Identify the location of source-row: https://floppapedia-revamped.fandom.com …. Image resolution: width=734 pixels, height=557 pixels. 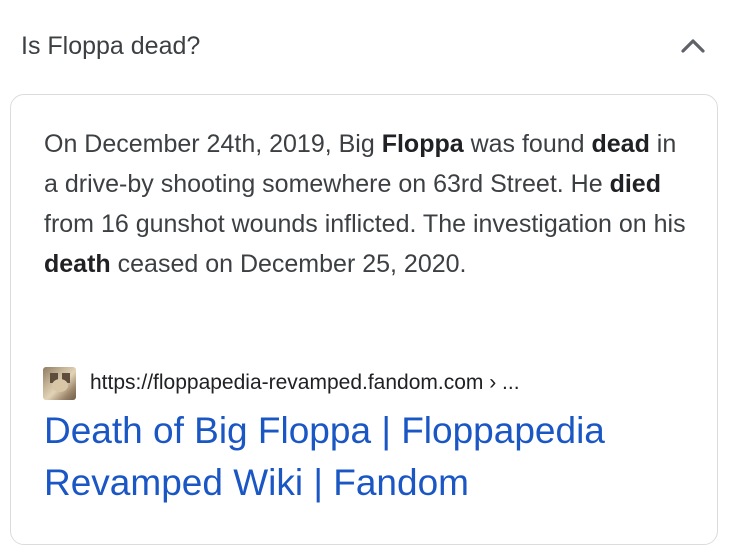
(281, 383).